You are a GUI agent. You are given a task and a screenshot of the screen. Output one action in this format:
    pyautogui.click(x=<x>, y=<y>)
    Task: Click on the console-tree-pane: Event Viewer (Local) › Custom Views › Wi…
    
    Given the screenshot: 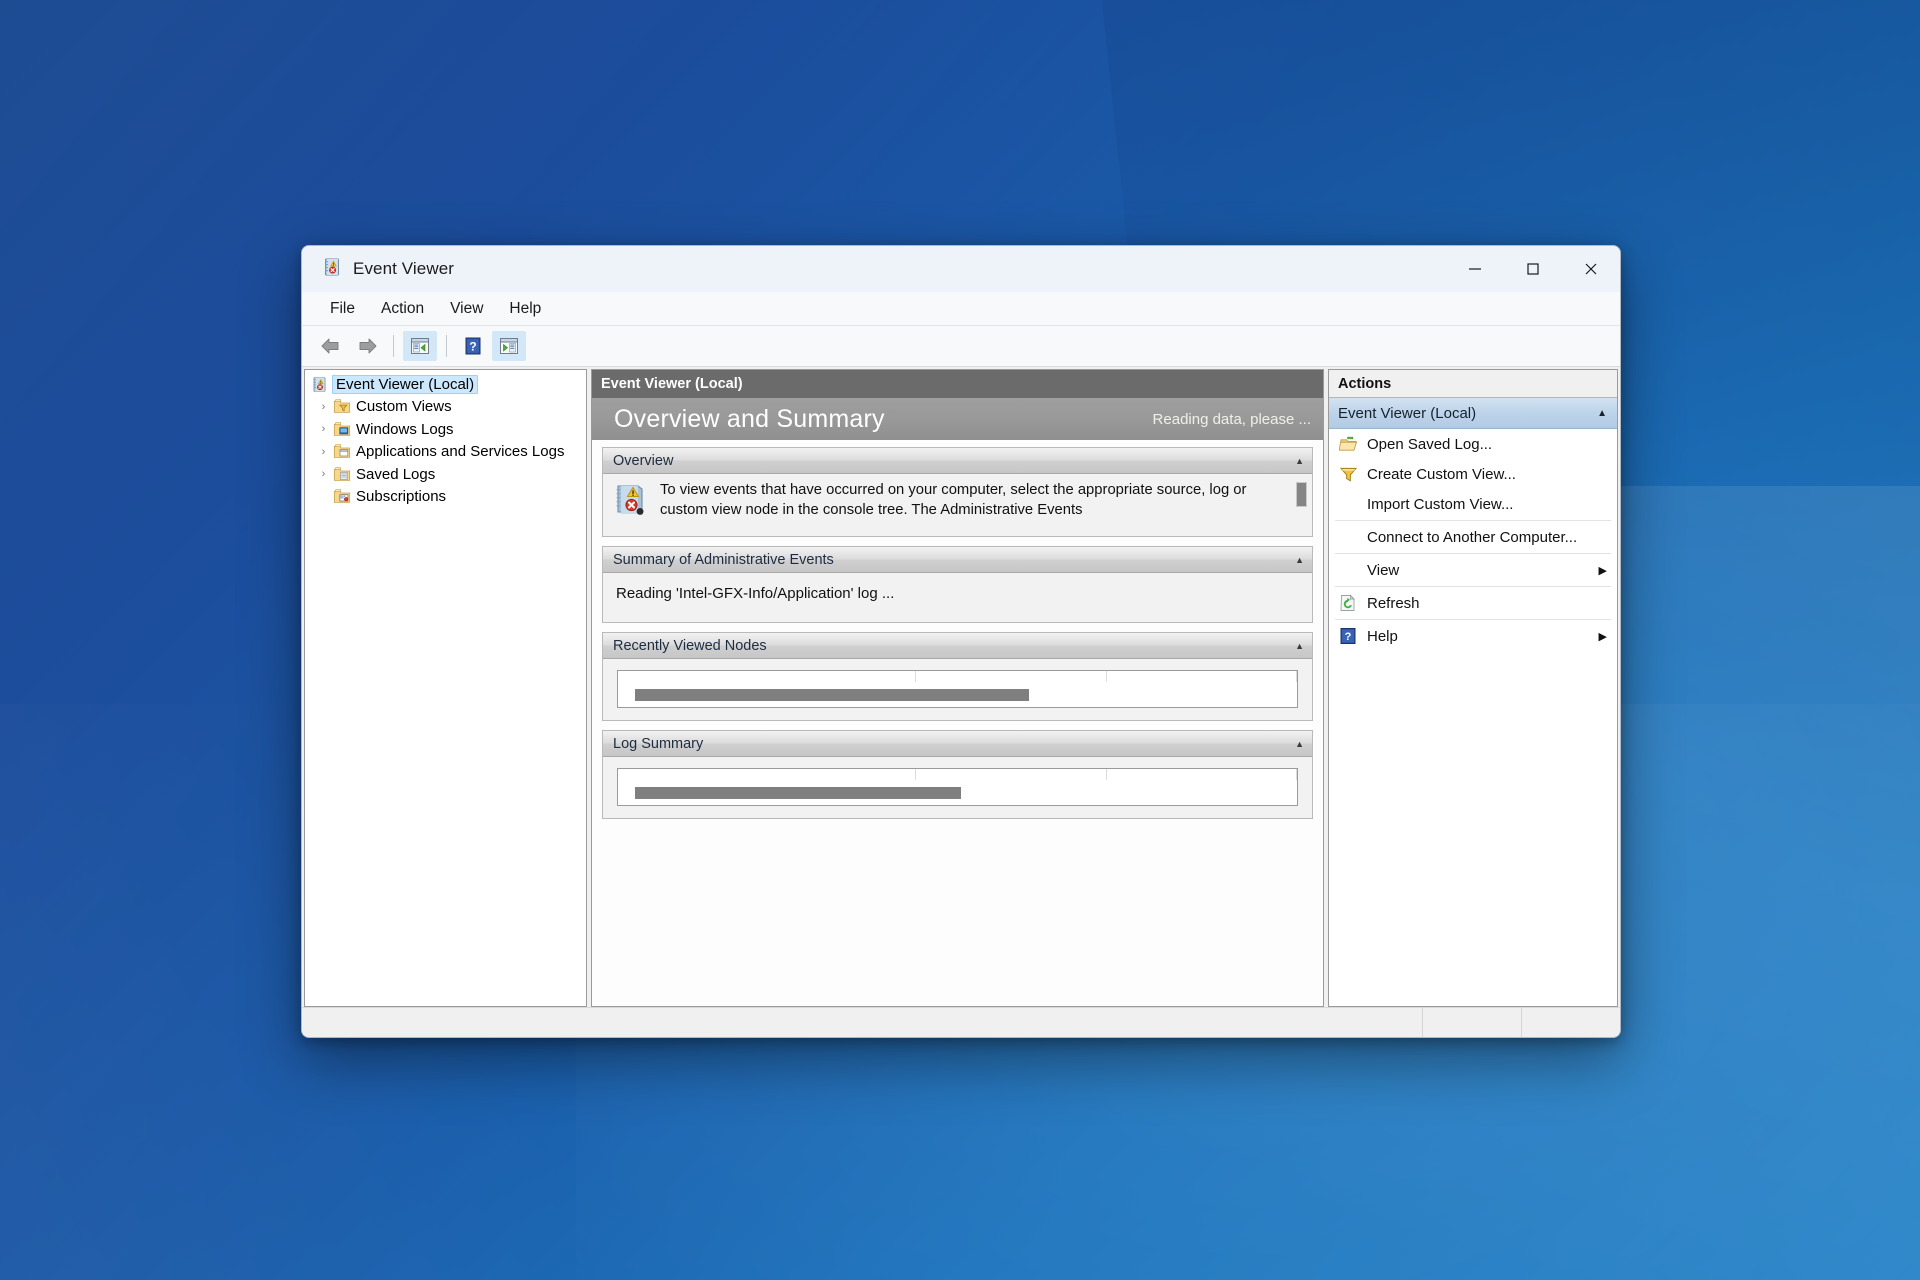 What is the action you would take?
    pyautogui.click(x=445, y=688)
    